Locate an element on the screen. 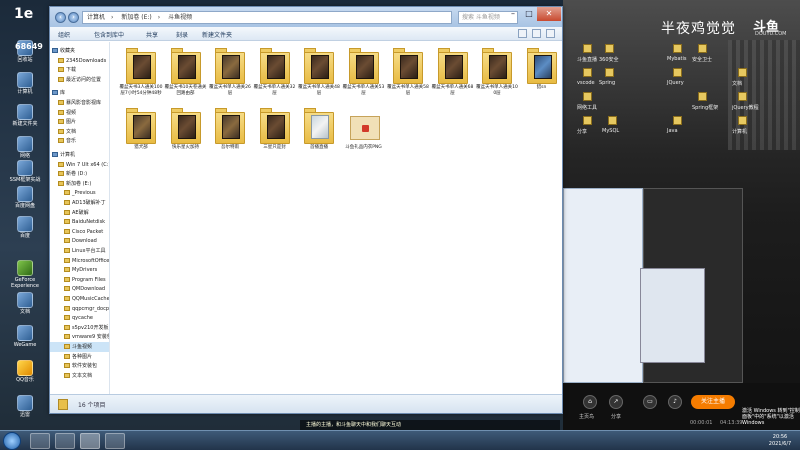 This screenshot has width=800, height=450. nav-tree-item: QMDownload is located at coordinates (79, 289).